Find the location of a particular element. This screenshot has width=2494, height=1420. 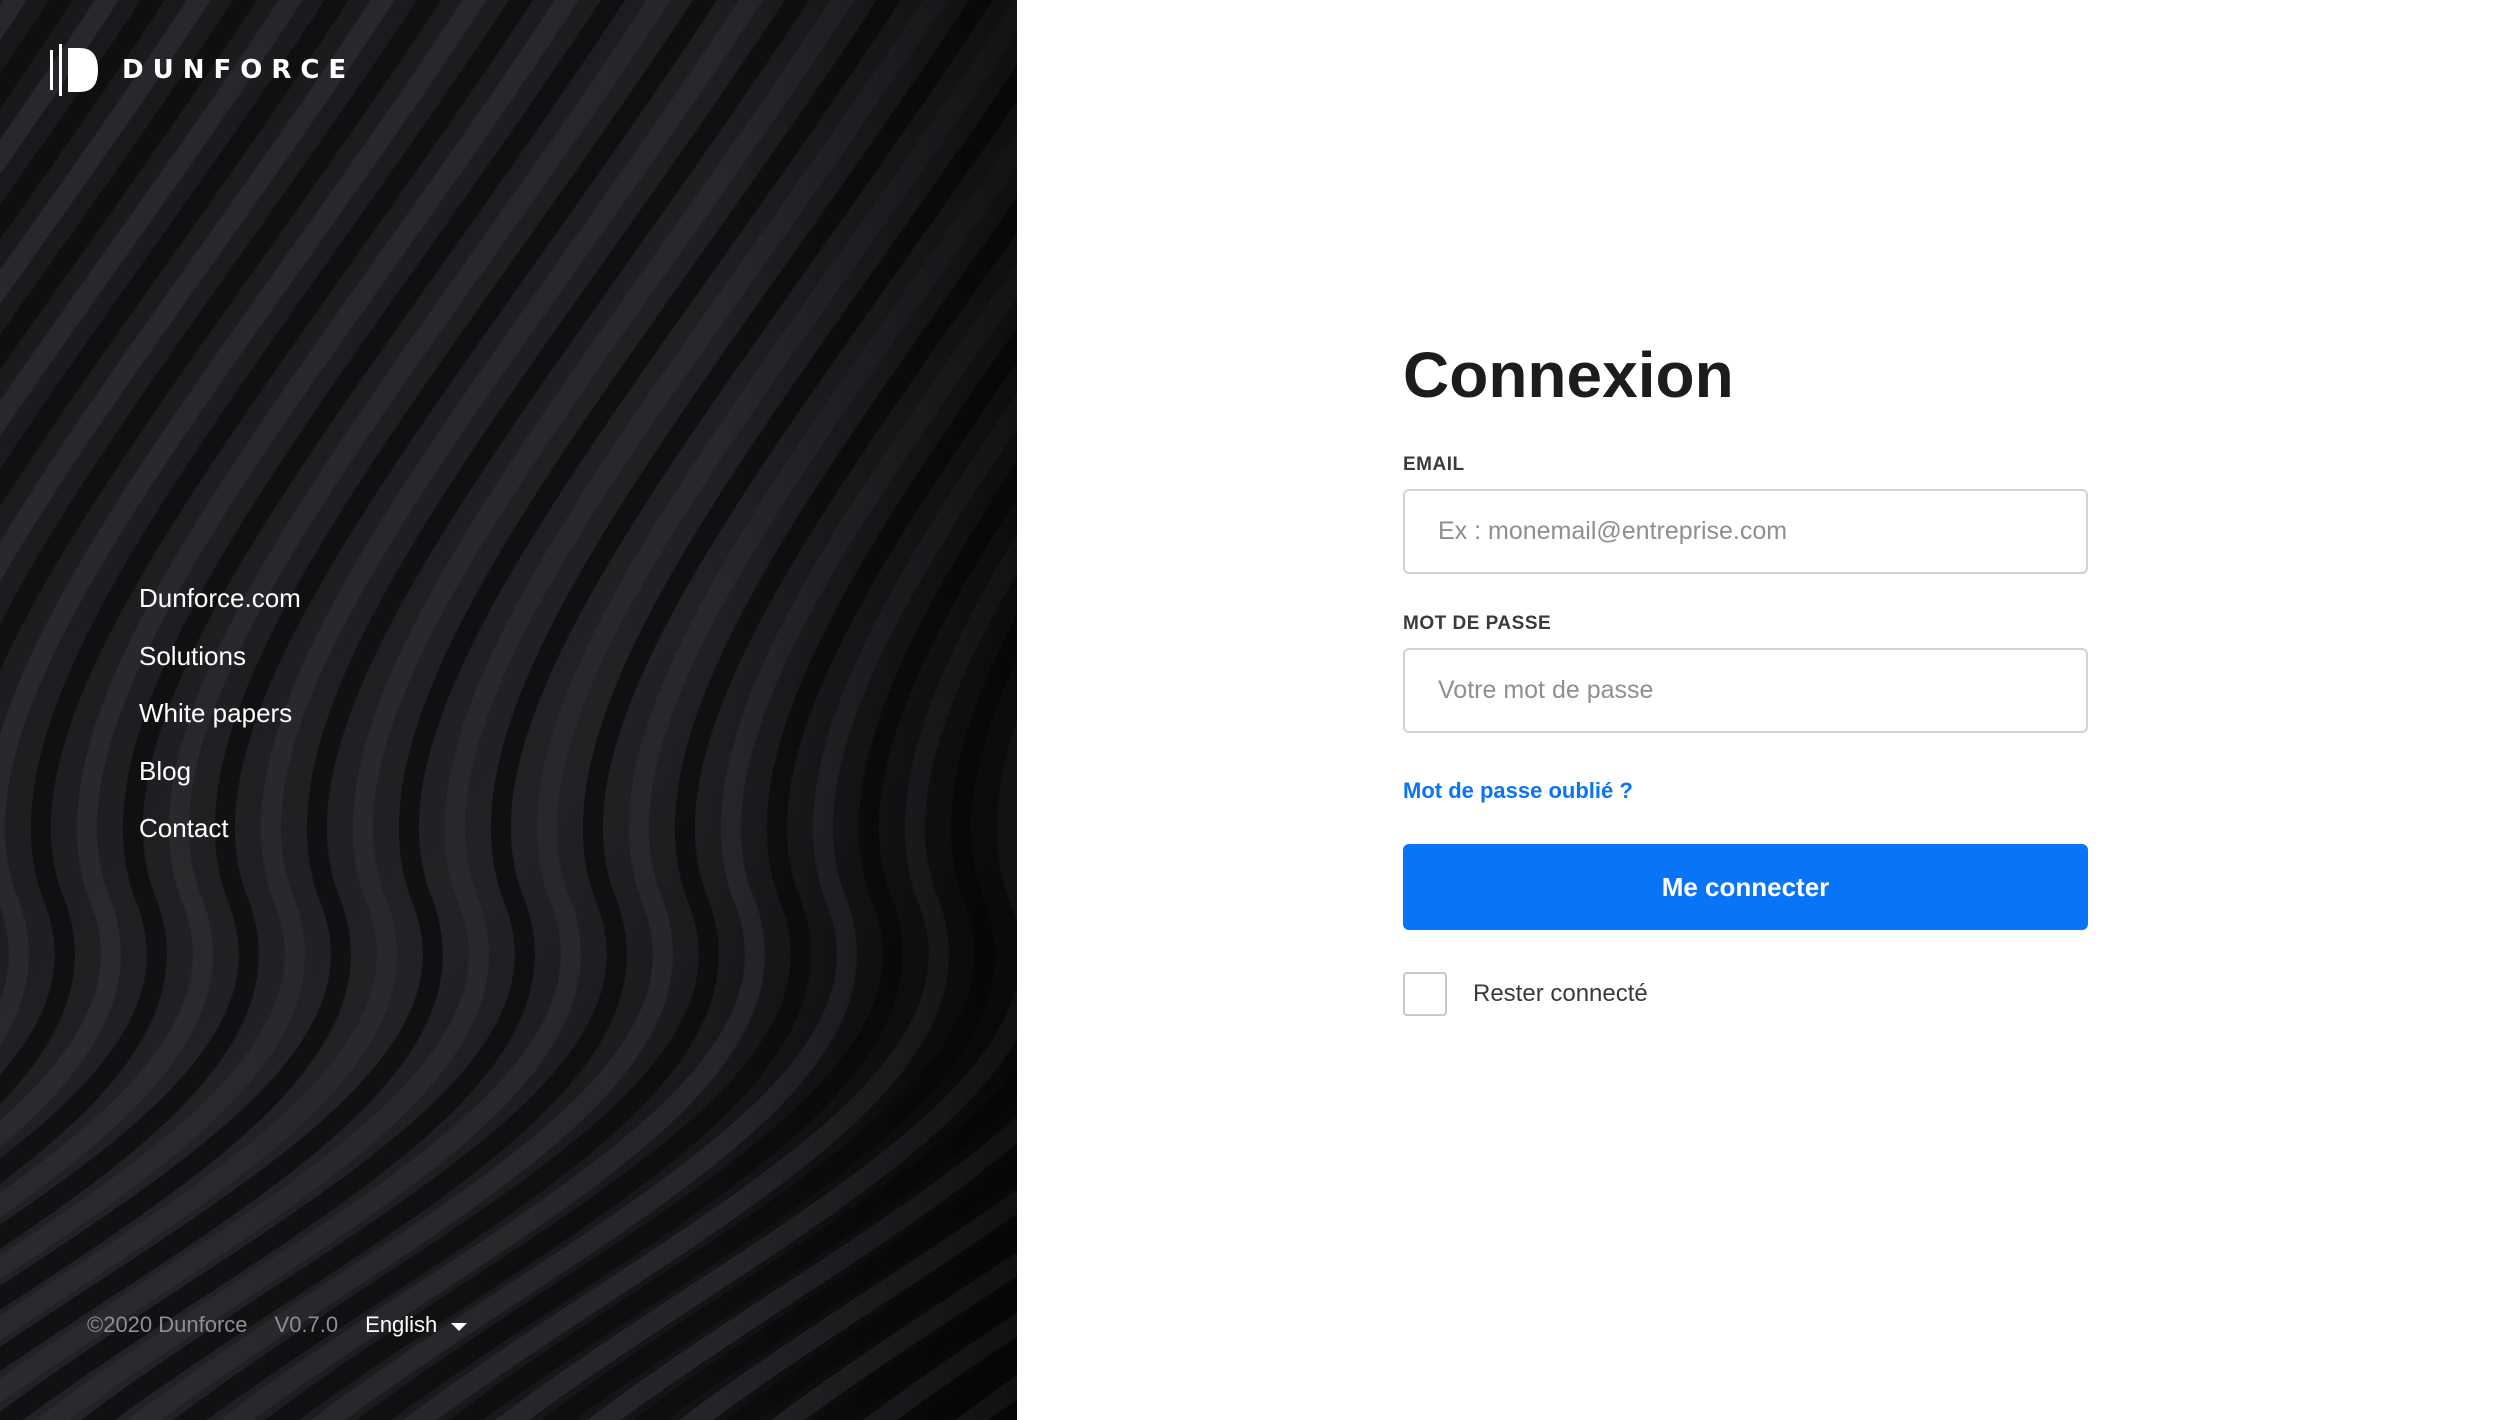

side-nav-item-white-papers: White papers is located at coordinates (220, 722).